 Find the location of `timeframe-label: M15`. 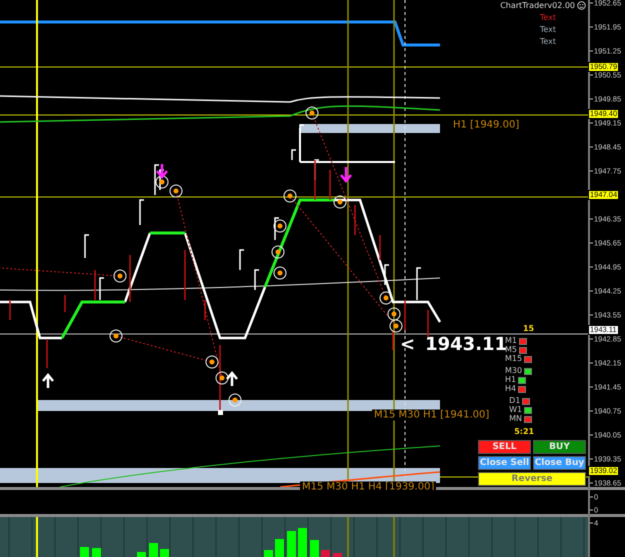

timeframe-label: M15 is located at coordinates (513, 359).